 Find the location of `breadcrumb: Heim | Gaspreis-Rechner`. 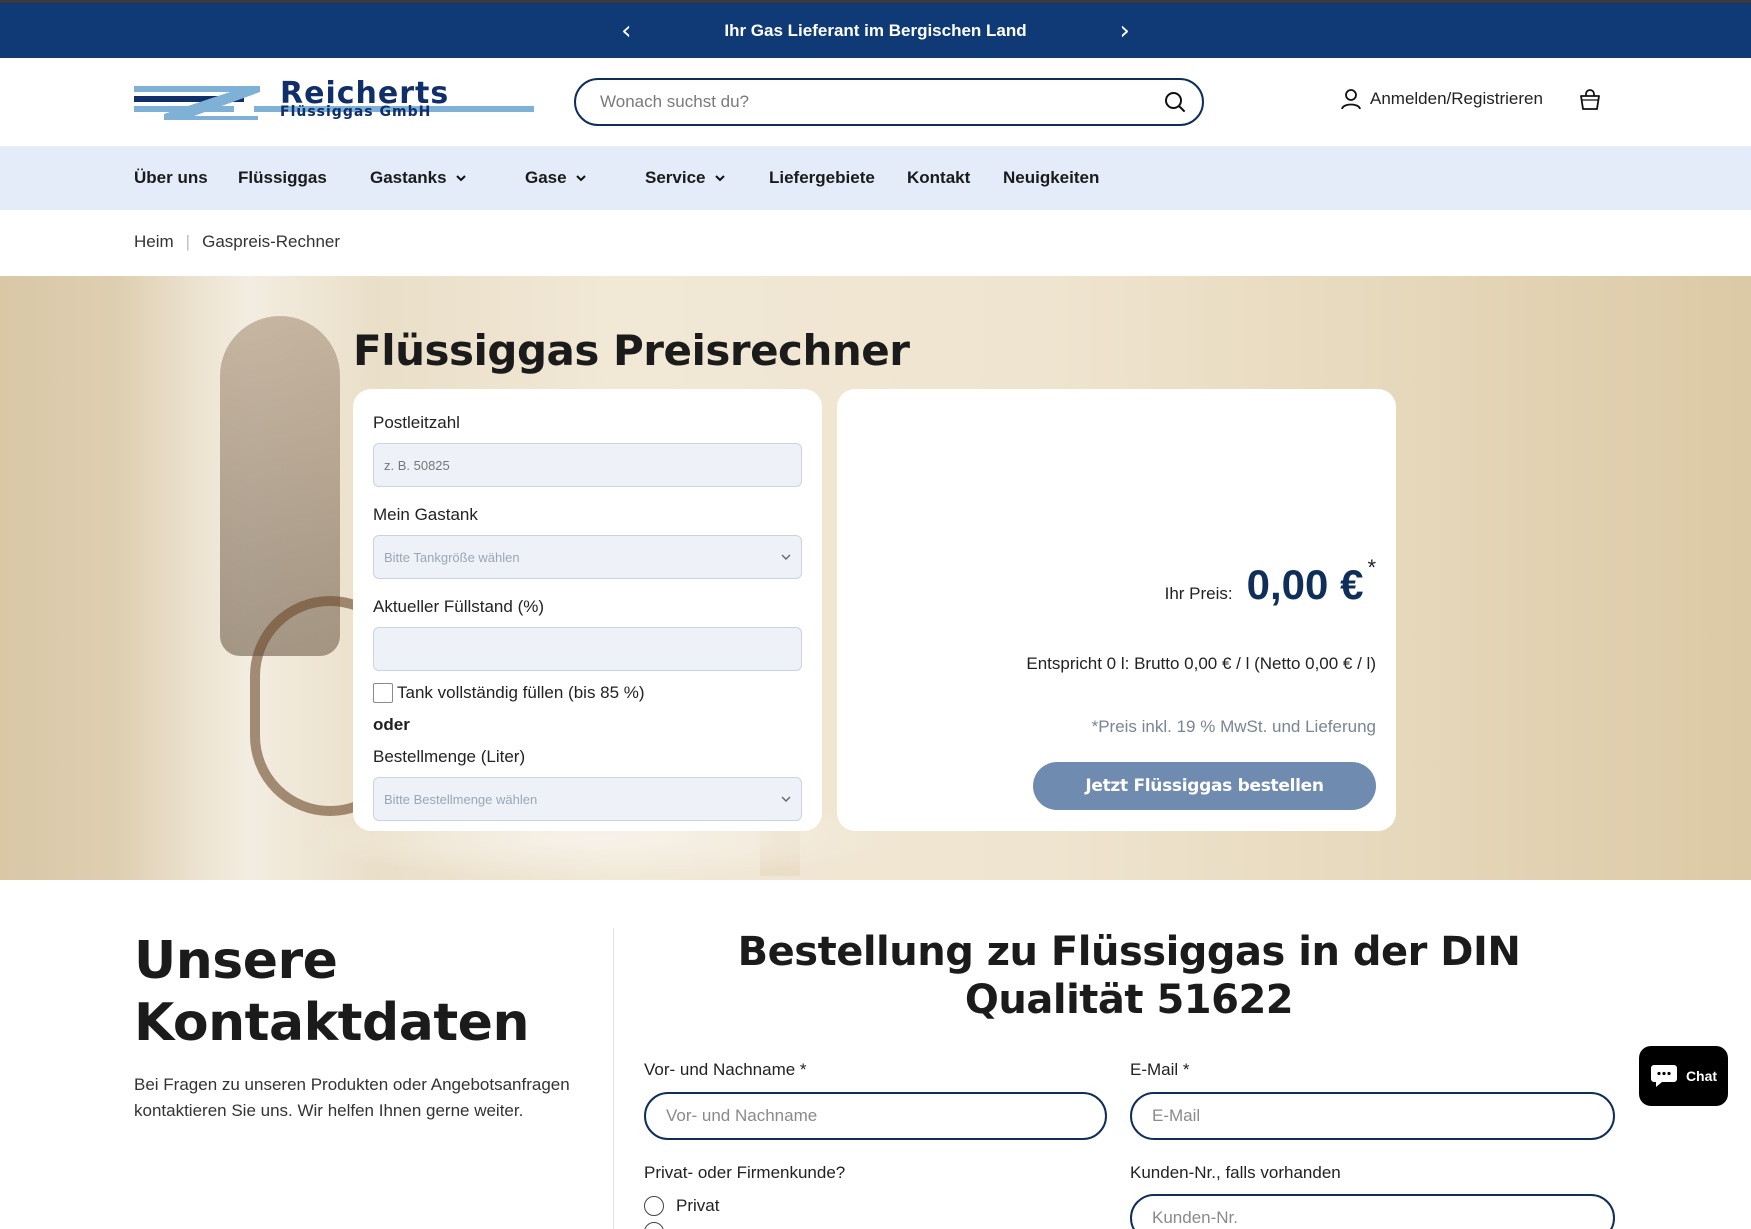

breadcrumb: Heim | Gaspreis-Rechner is located at coordinates (237, 242).